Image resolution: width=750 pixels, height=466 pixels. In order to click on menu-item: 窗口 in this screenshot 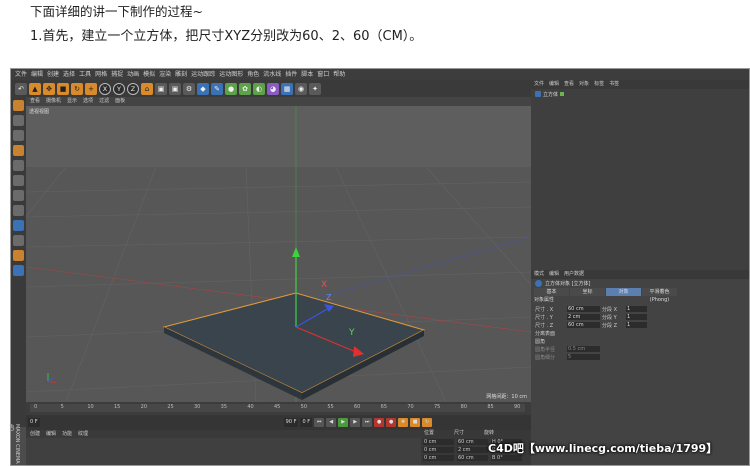, I will do `click(323, 74)`.